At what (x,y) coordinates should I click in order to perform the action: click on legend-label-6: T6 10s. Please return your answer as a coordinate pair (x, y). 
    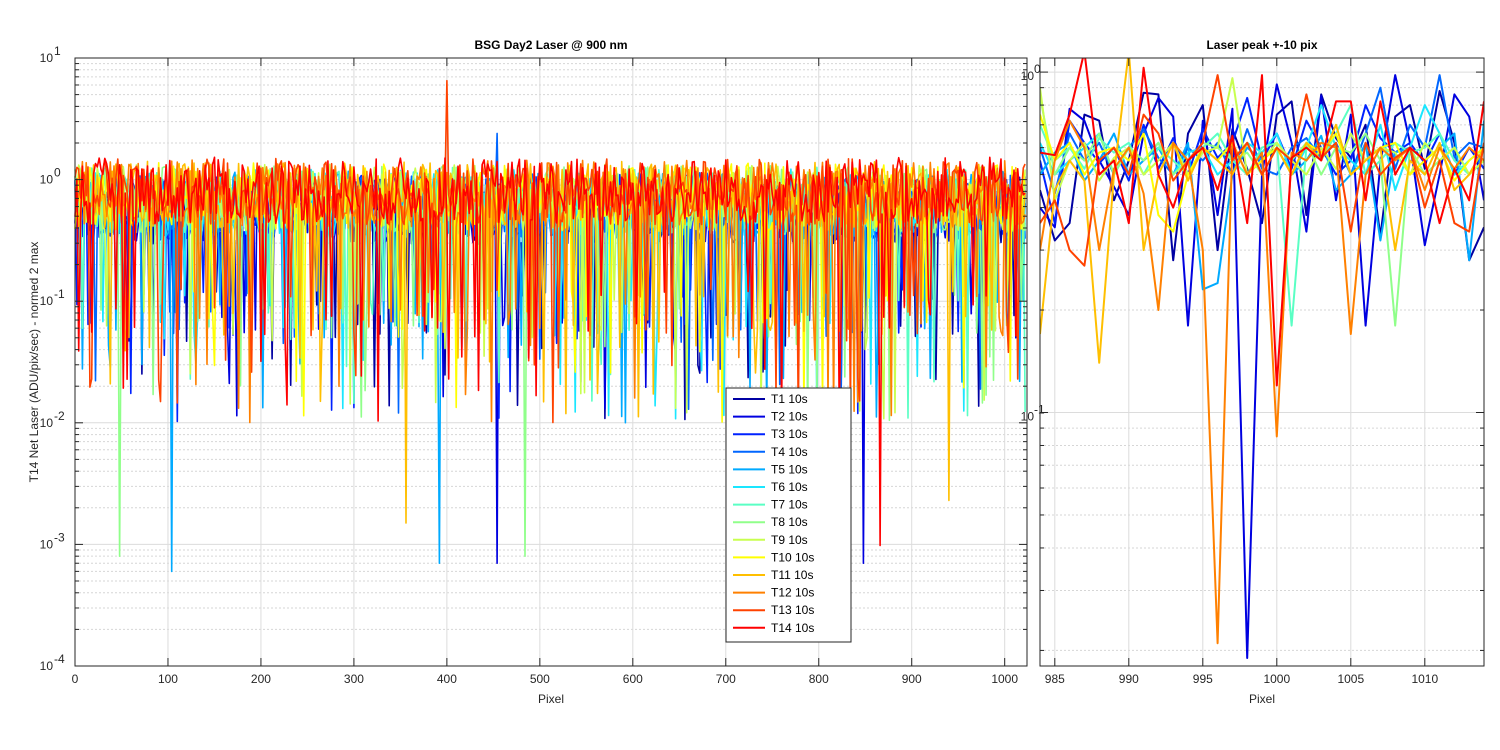
    Looking at the image, I should click on (789, 487).